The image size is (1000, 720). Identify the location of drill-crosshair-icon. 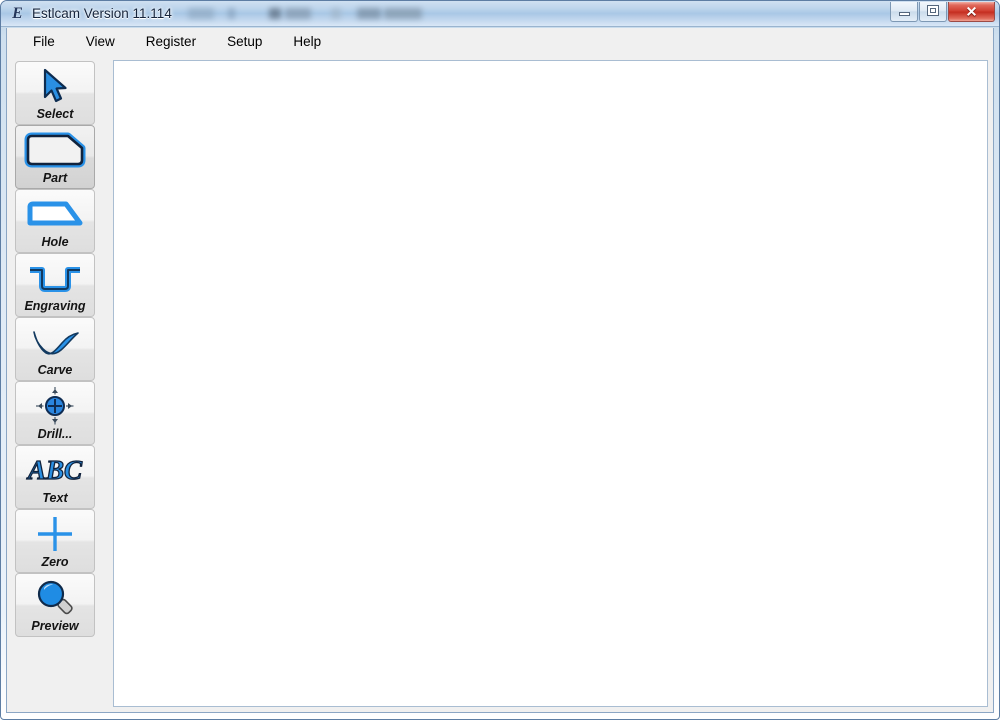
(55, 406).